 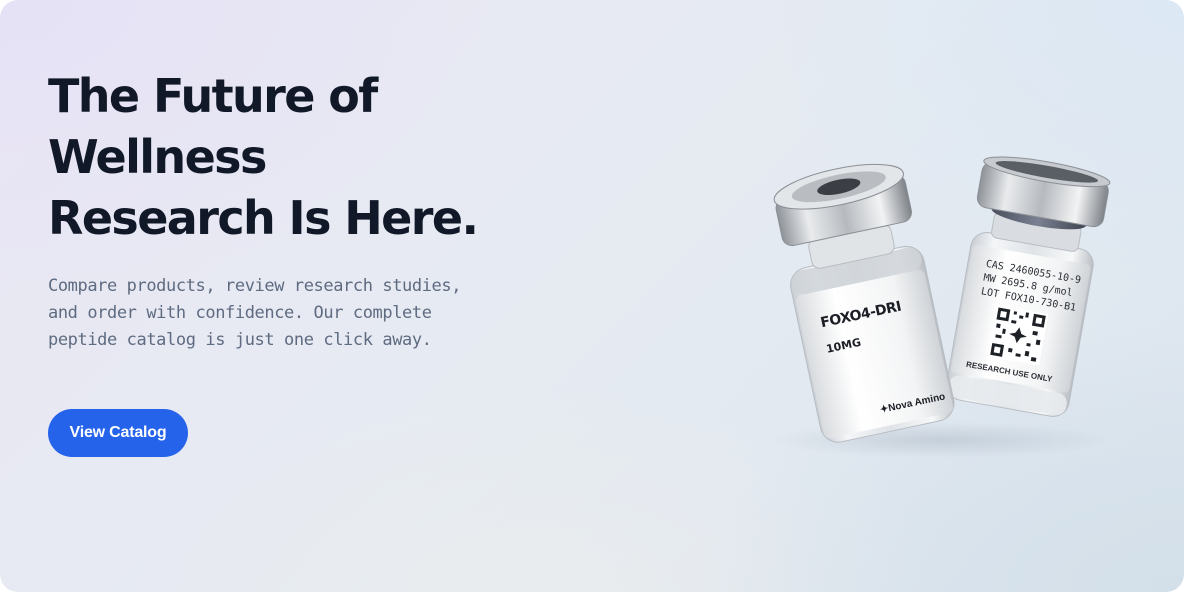 What do you see at coordinates (240, 340) in the screenshot?
I see `description-line: peptide catalog is just one click away.` at bounding box center [240, 340].